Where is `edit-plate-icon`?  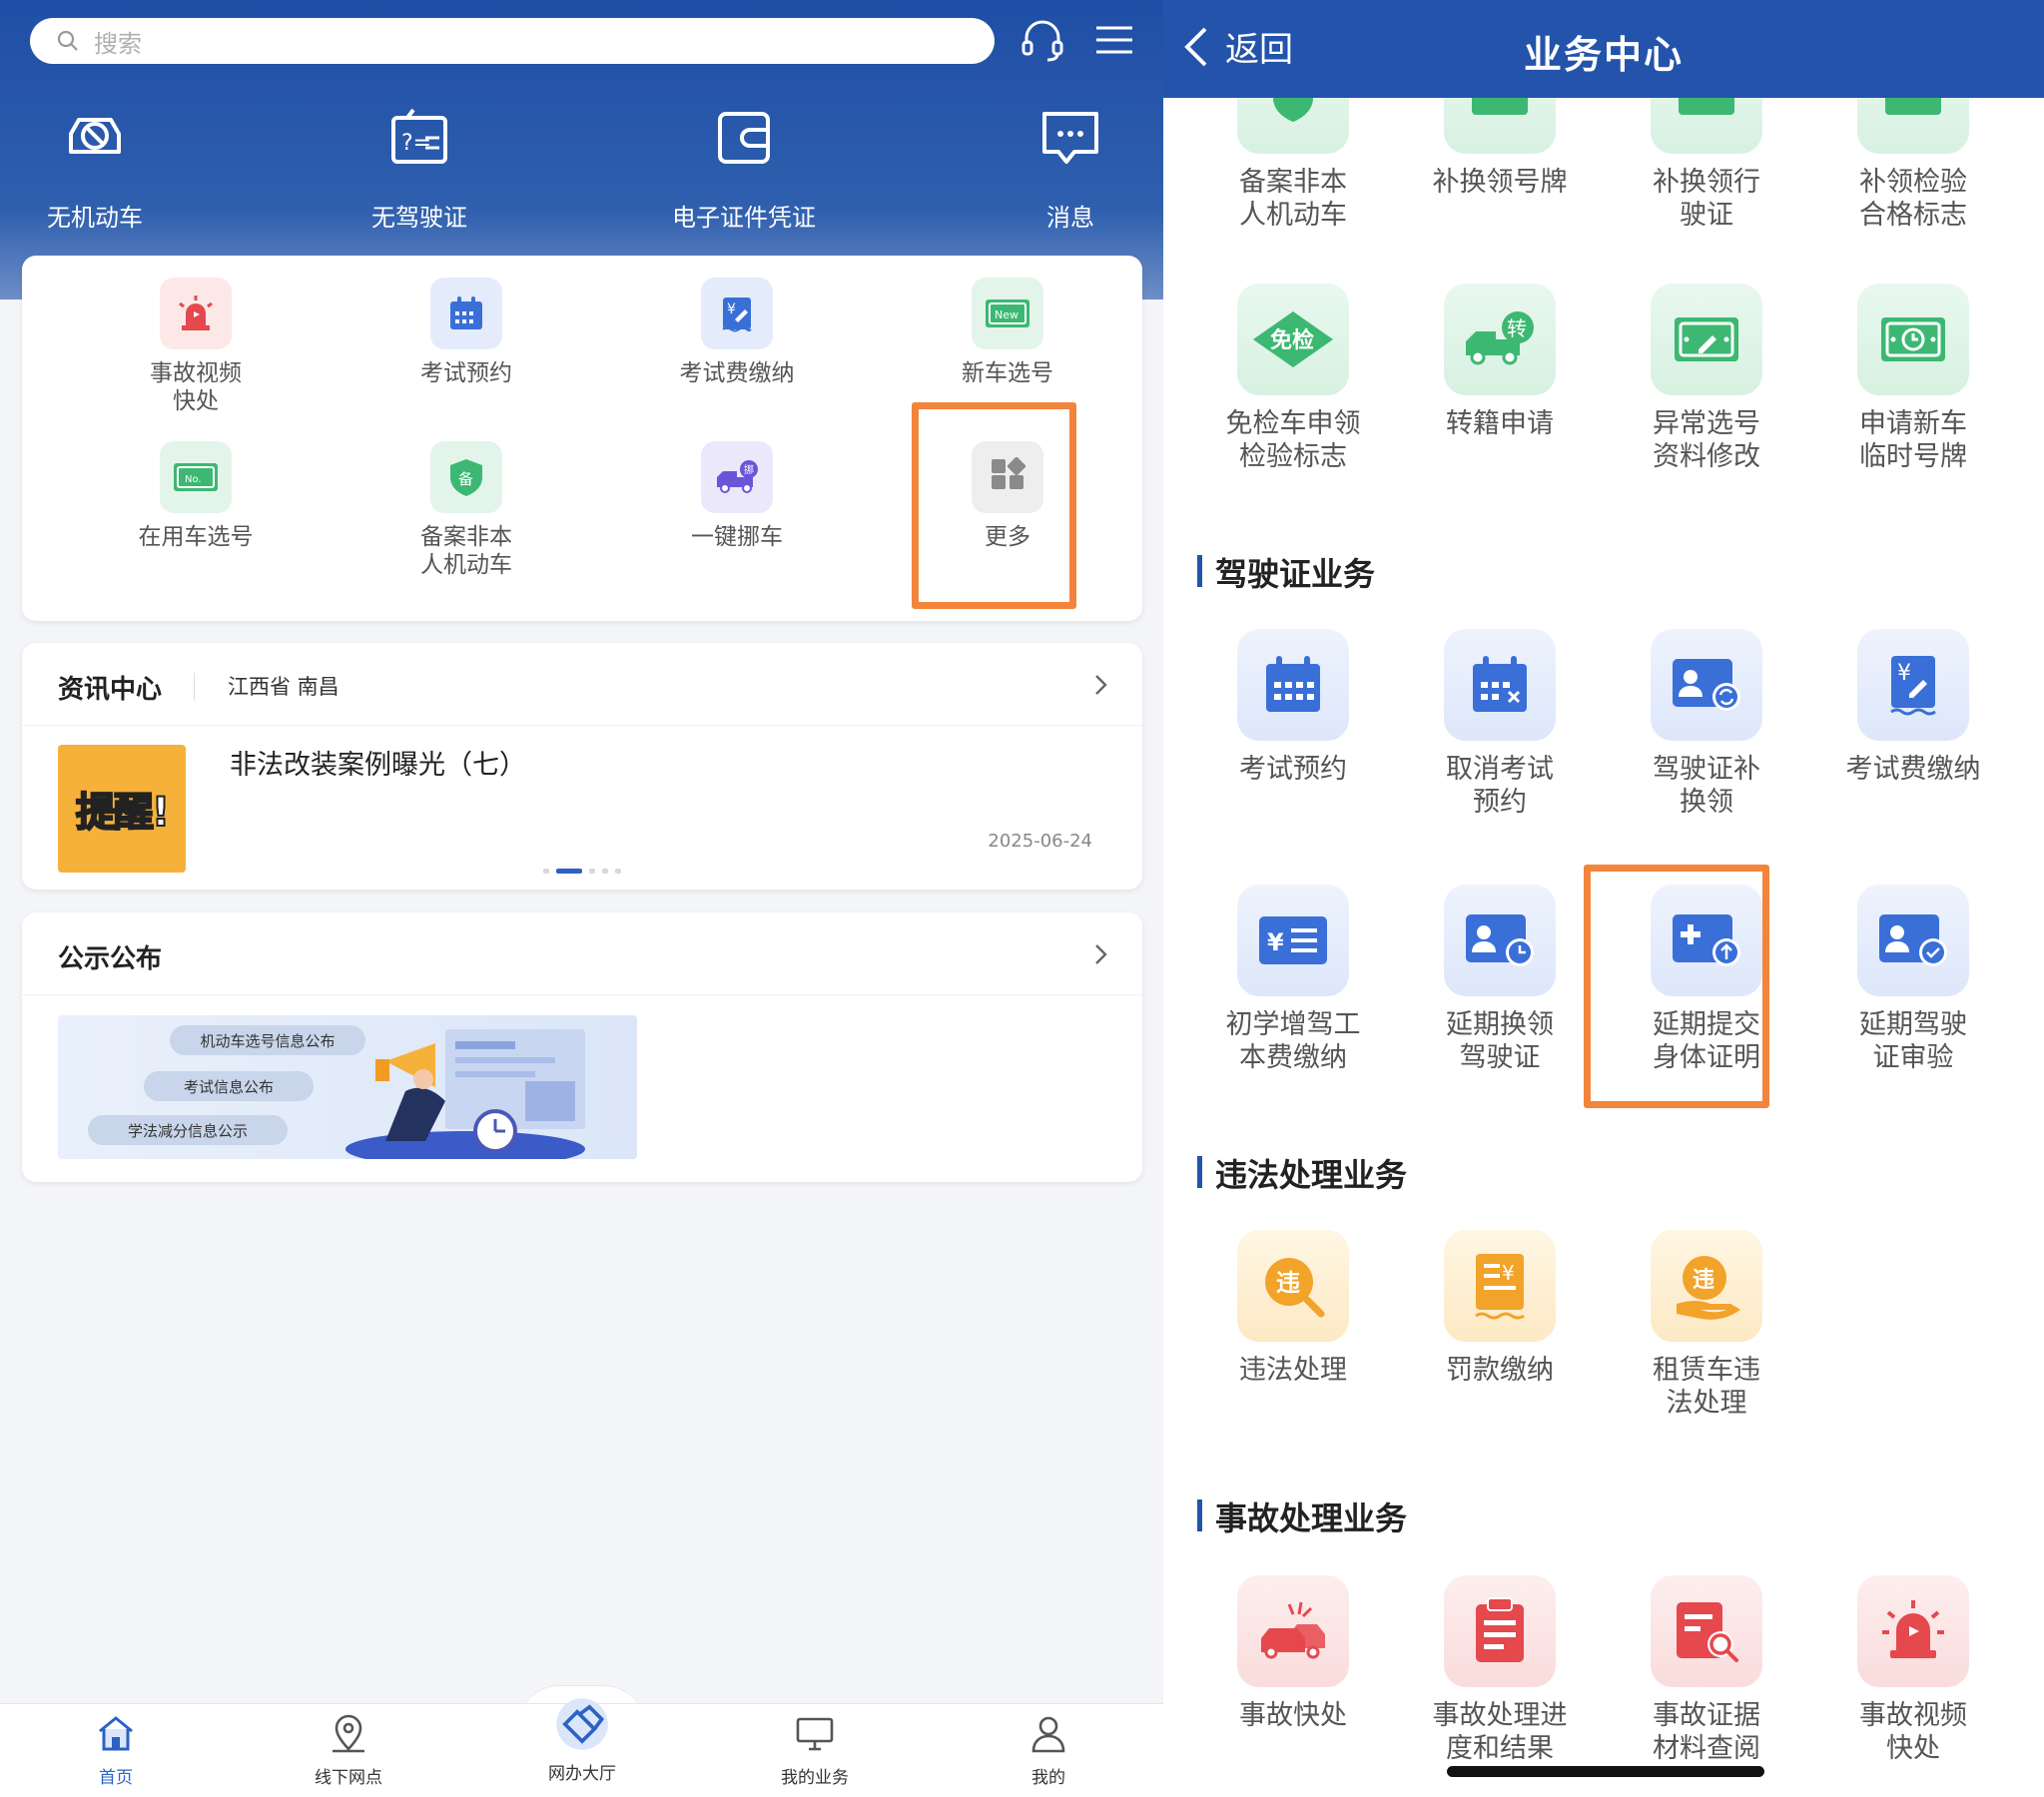 edit-plate-icon is located at coordinates (1706, 339).